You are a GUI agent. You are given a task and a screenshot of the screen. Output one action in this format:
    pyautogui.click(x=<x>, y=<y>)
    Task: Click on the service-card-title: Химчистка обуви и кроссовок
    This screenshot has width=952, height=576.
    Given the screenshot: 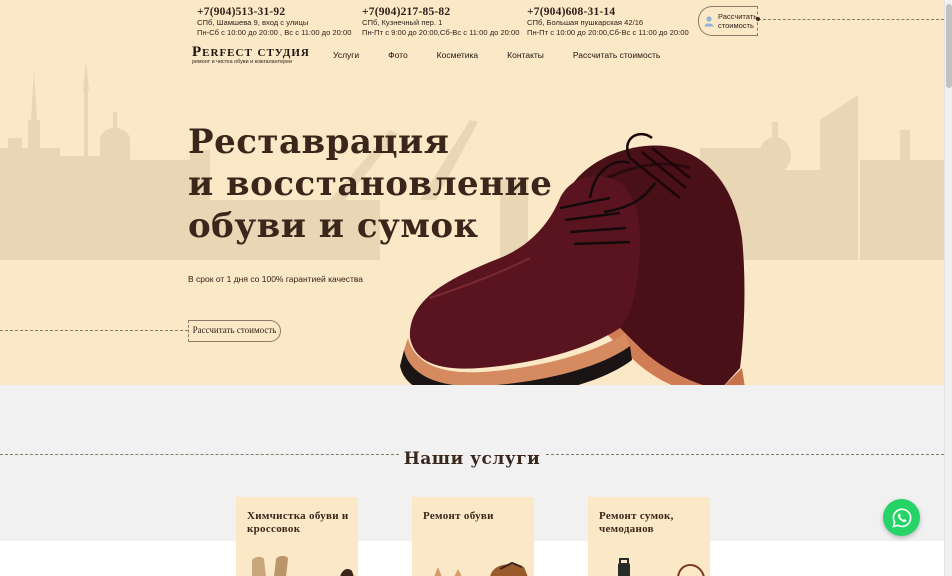 What is the action you would take?
    pyautogui.click(x=298, y=522)
    